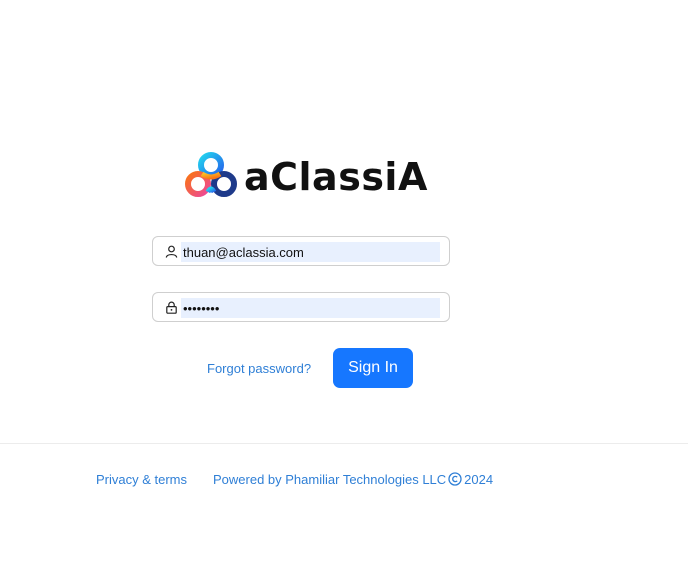 Image resolution: width=688 pixels, height=577 pixels. What do you see at coordinates (310, 252) in the screenshot?
I see `username-input` at bounding box center [310, 252].